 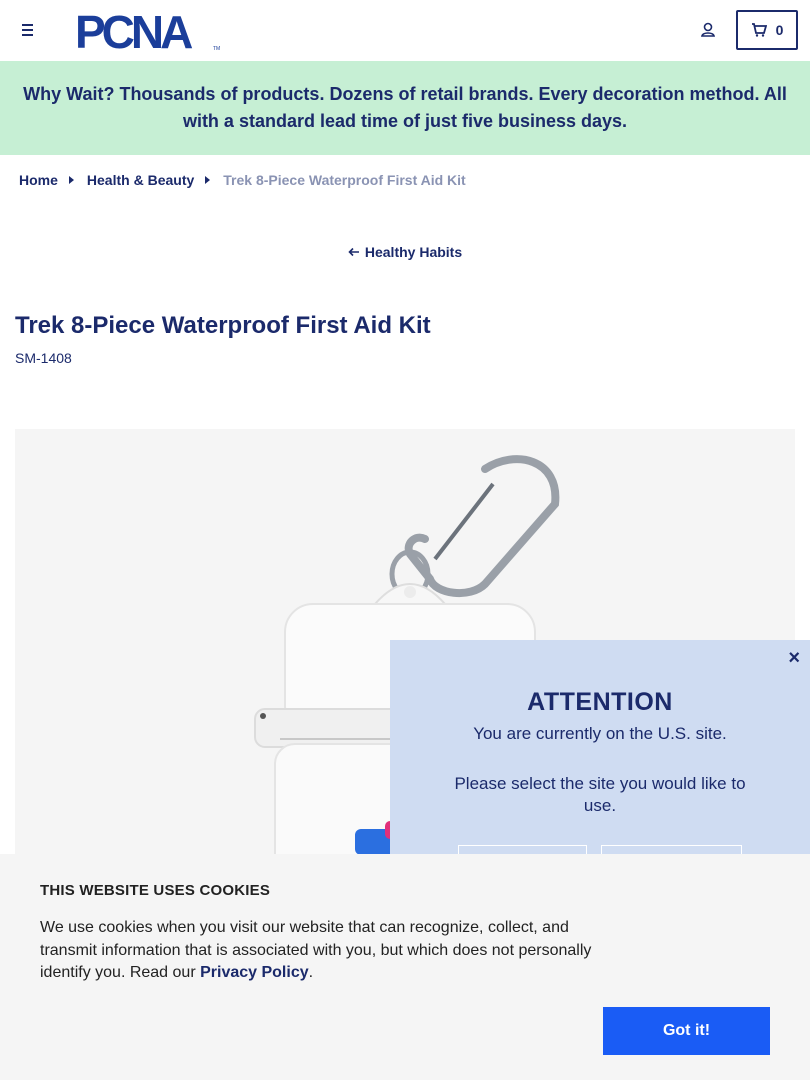 What do you see at coordinates (600, 733) in the screenshot?
I see `modal-current-site-text: You are currently on the U.S. site.` at bounding box center [600, 733].